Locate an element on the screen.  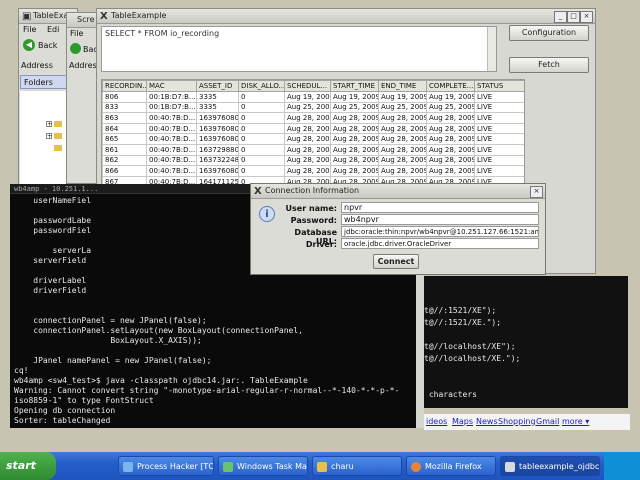
configuration-button: Configuration is located at coordinates (549, 33).